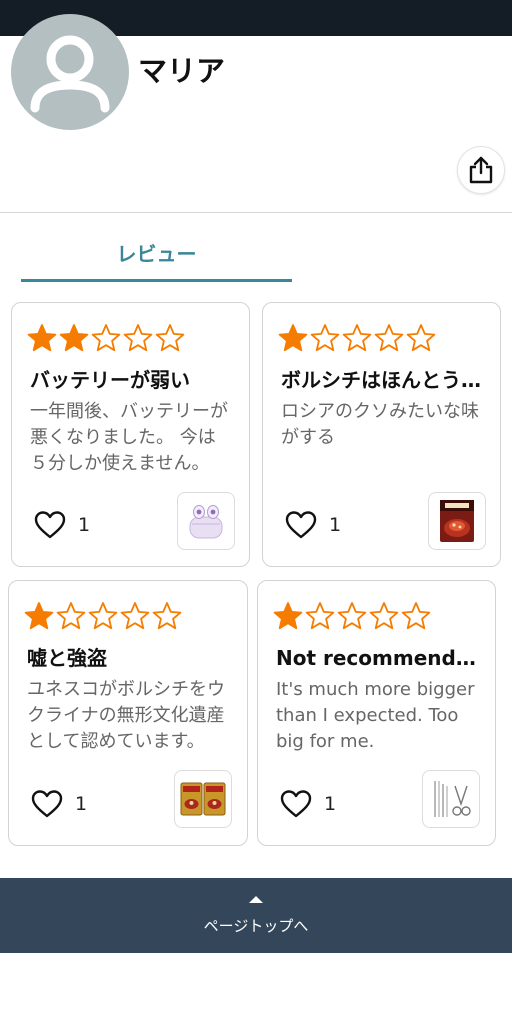 This screenshot has height=1024, width=512. I want to click on share-icon, so click(481, 170).